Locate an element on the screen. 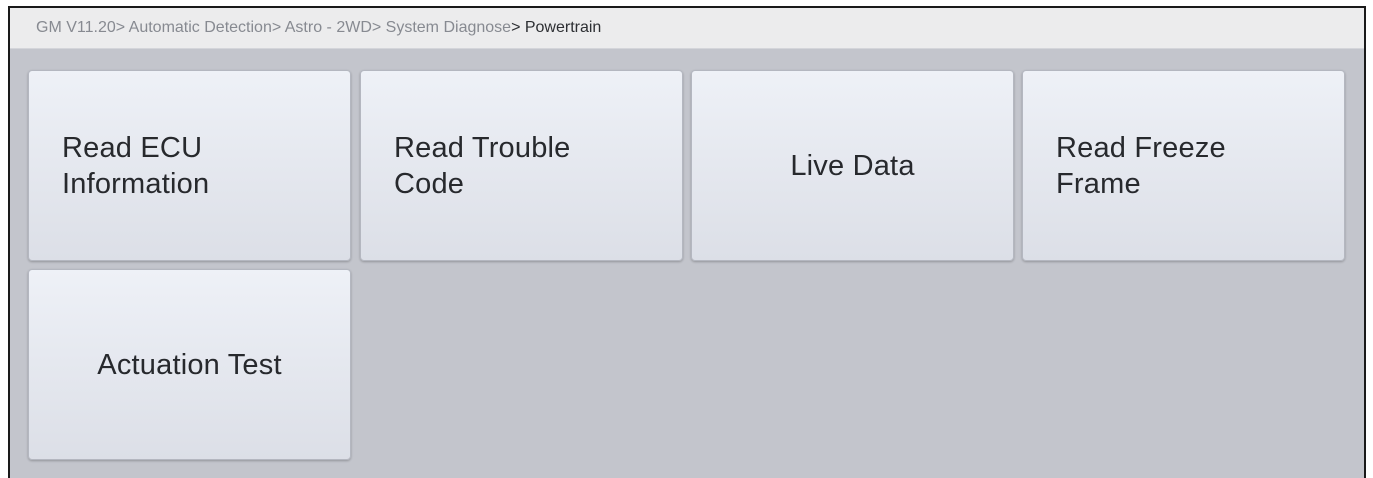 Image resolution: width=1373 pixels, height=478 pixels. read-trouble-code-button: Read Trouble Code is located at coordinates (521, 165).